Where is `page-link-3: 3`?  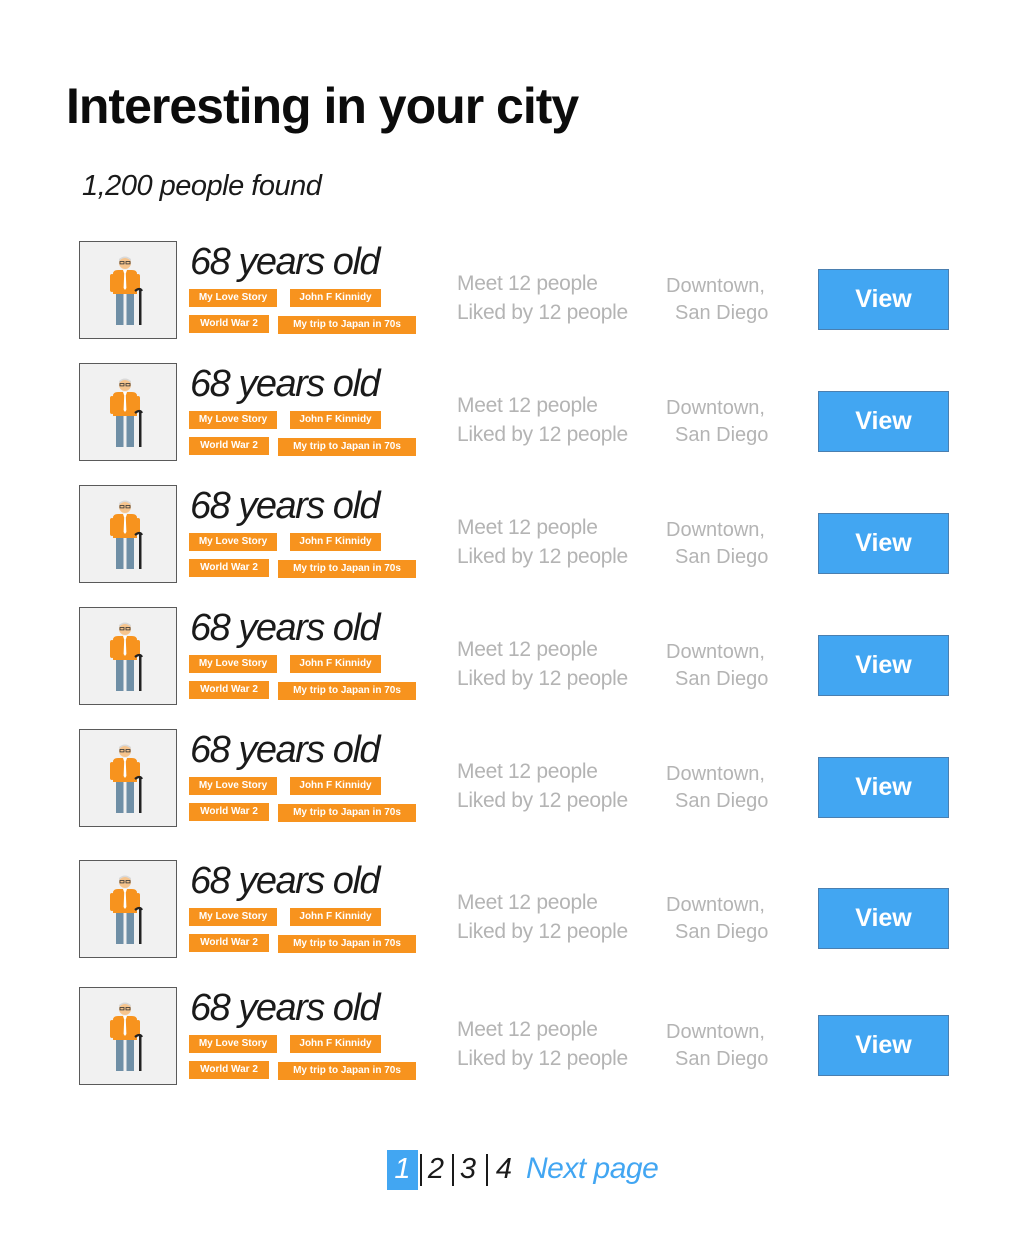 page-link-3: 3 is located at coordinates (468, 1170).